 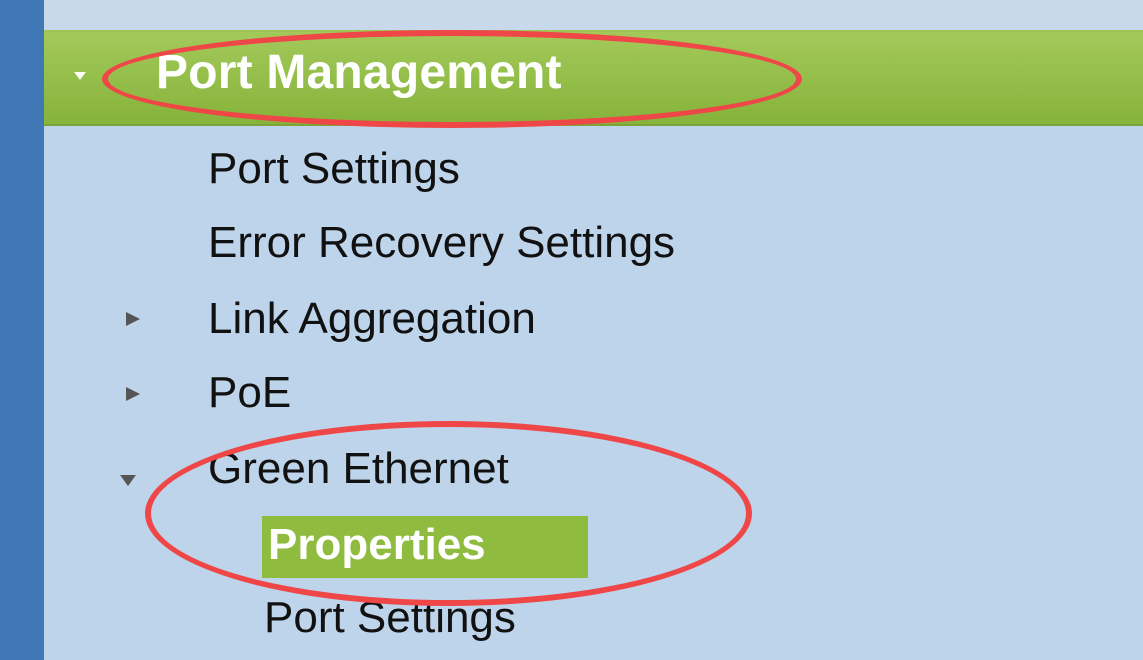 I want to click on menu-item-green-ethernet-port-settings: Port Settings, so click(x=390, y=618).